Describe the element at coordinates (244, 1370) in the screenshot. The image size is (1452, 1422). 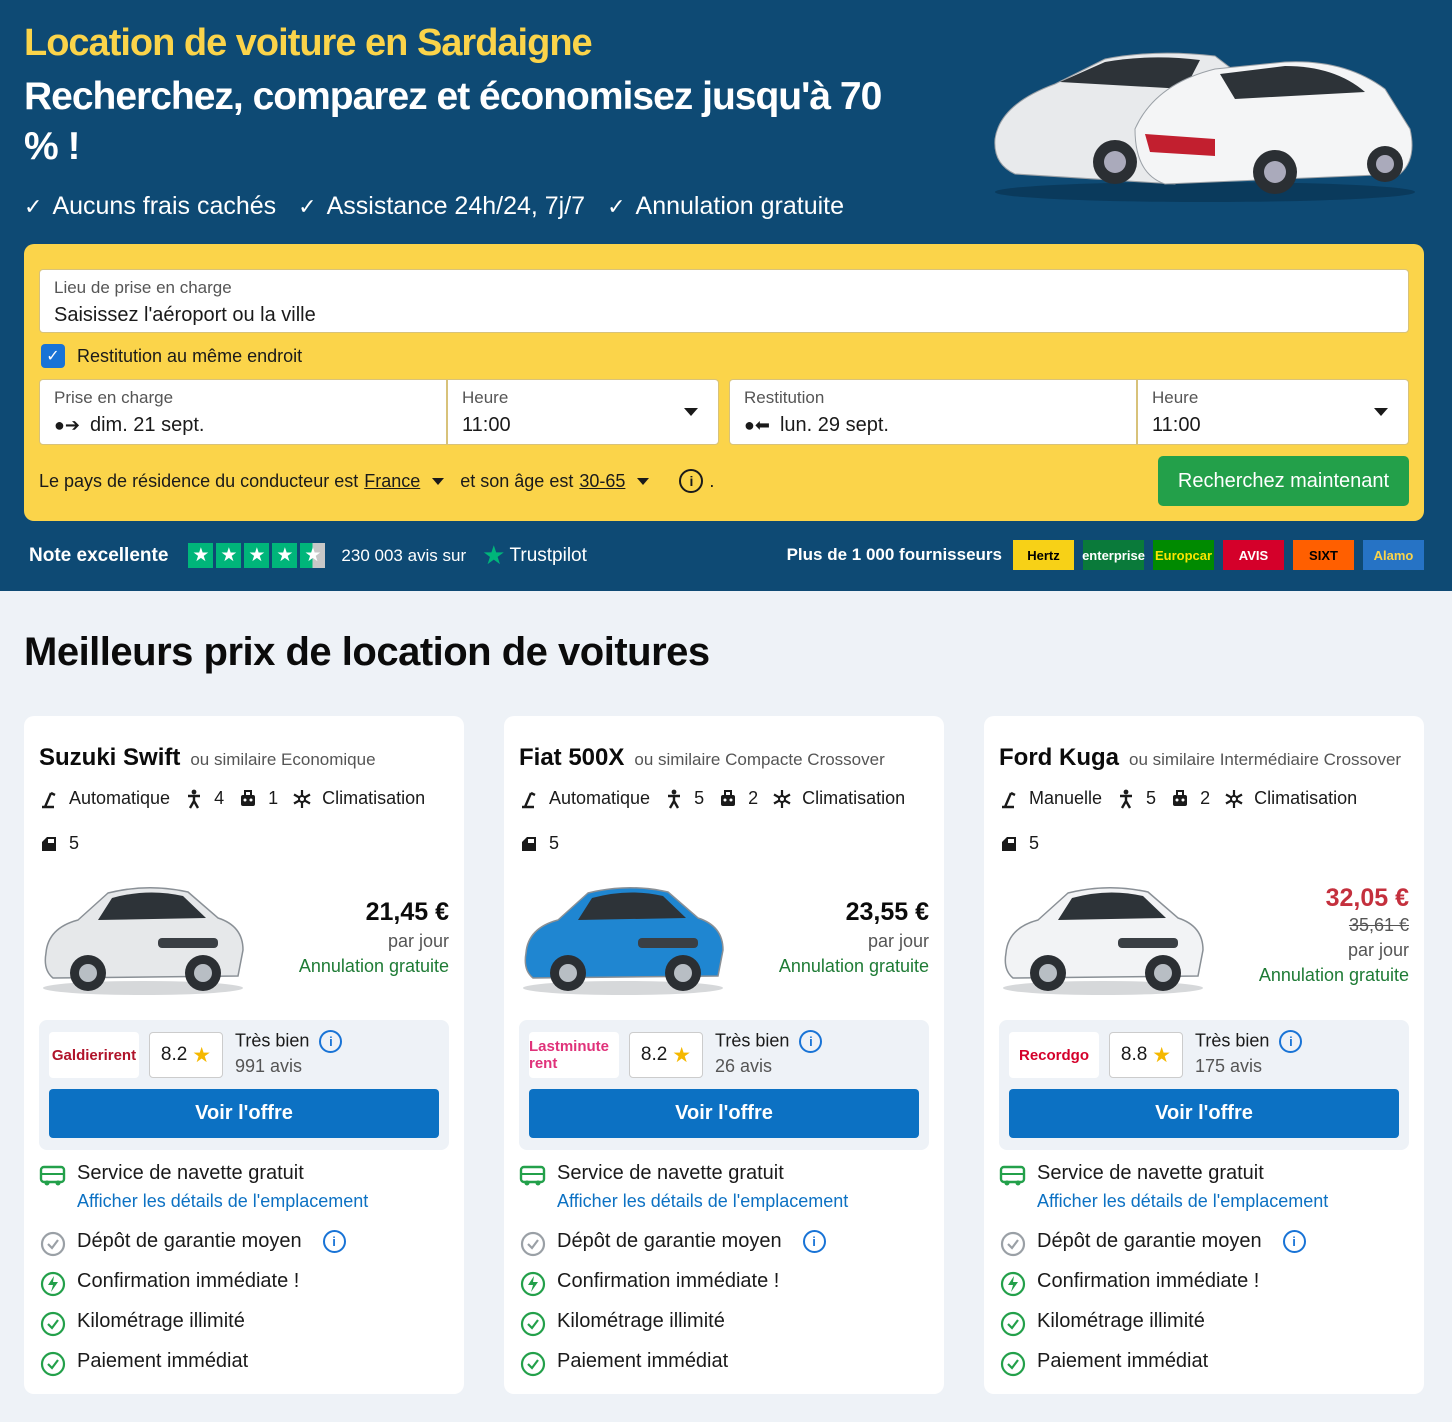
I see `feature-payment: Paiement immédiat` at that location.